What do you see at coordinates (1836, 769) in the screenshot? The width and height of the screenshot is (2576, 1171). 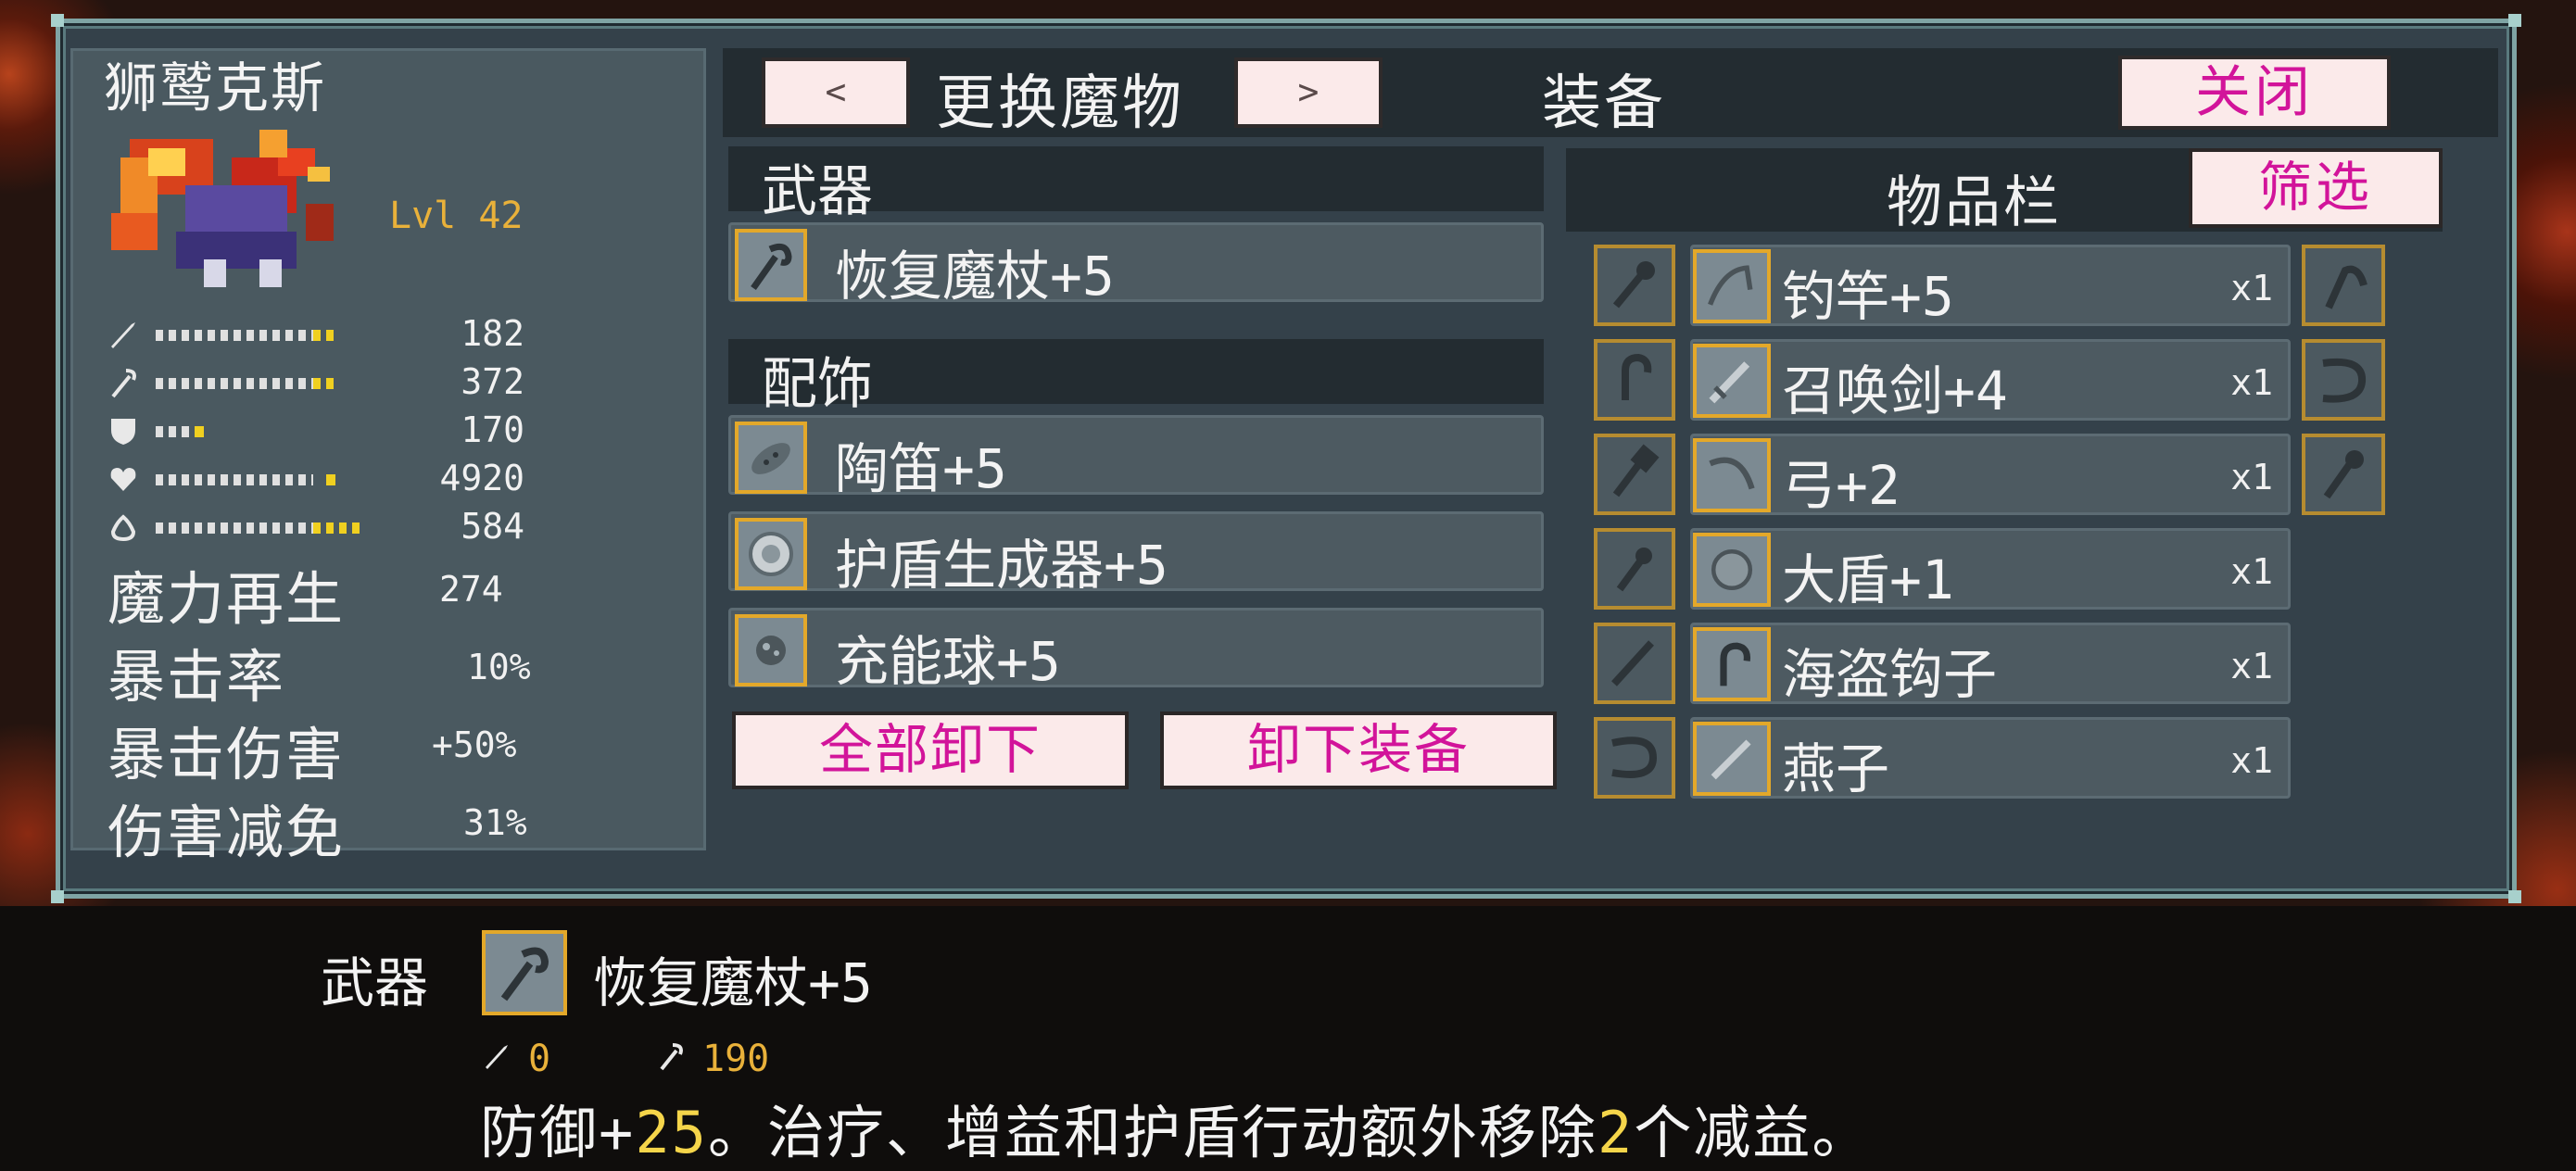 I see `item-name: 燕子` at bounding box center [1836, 769].